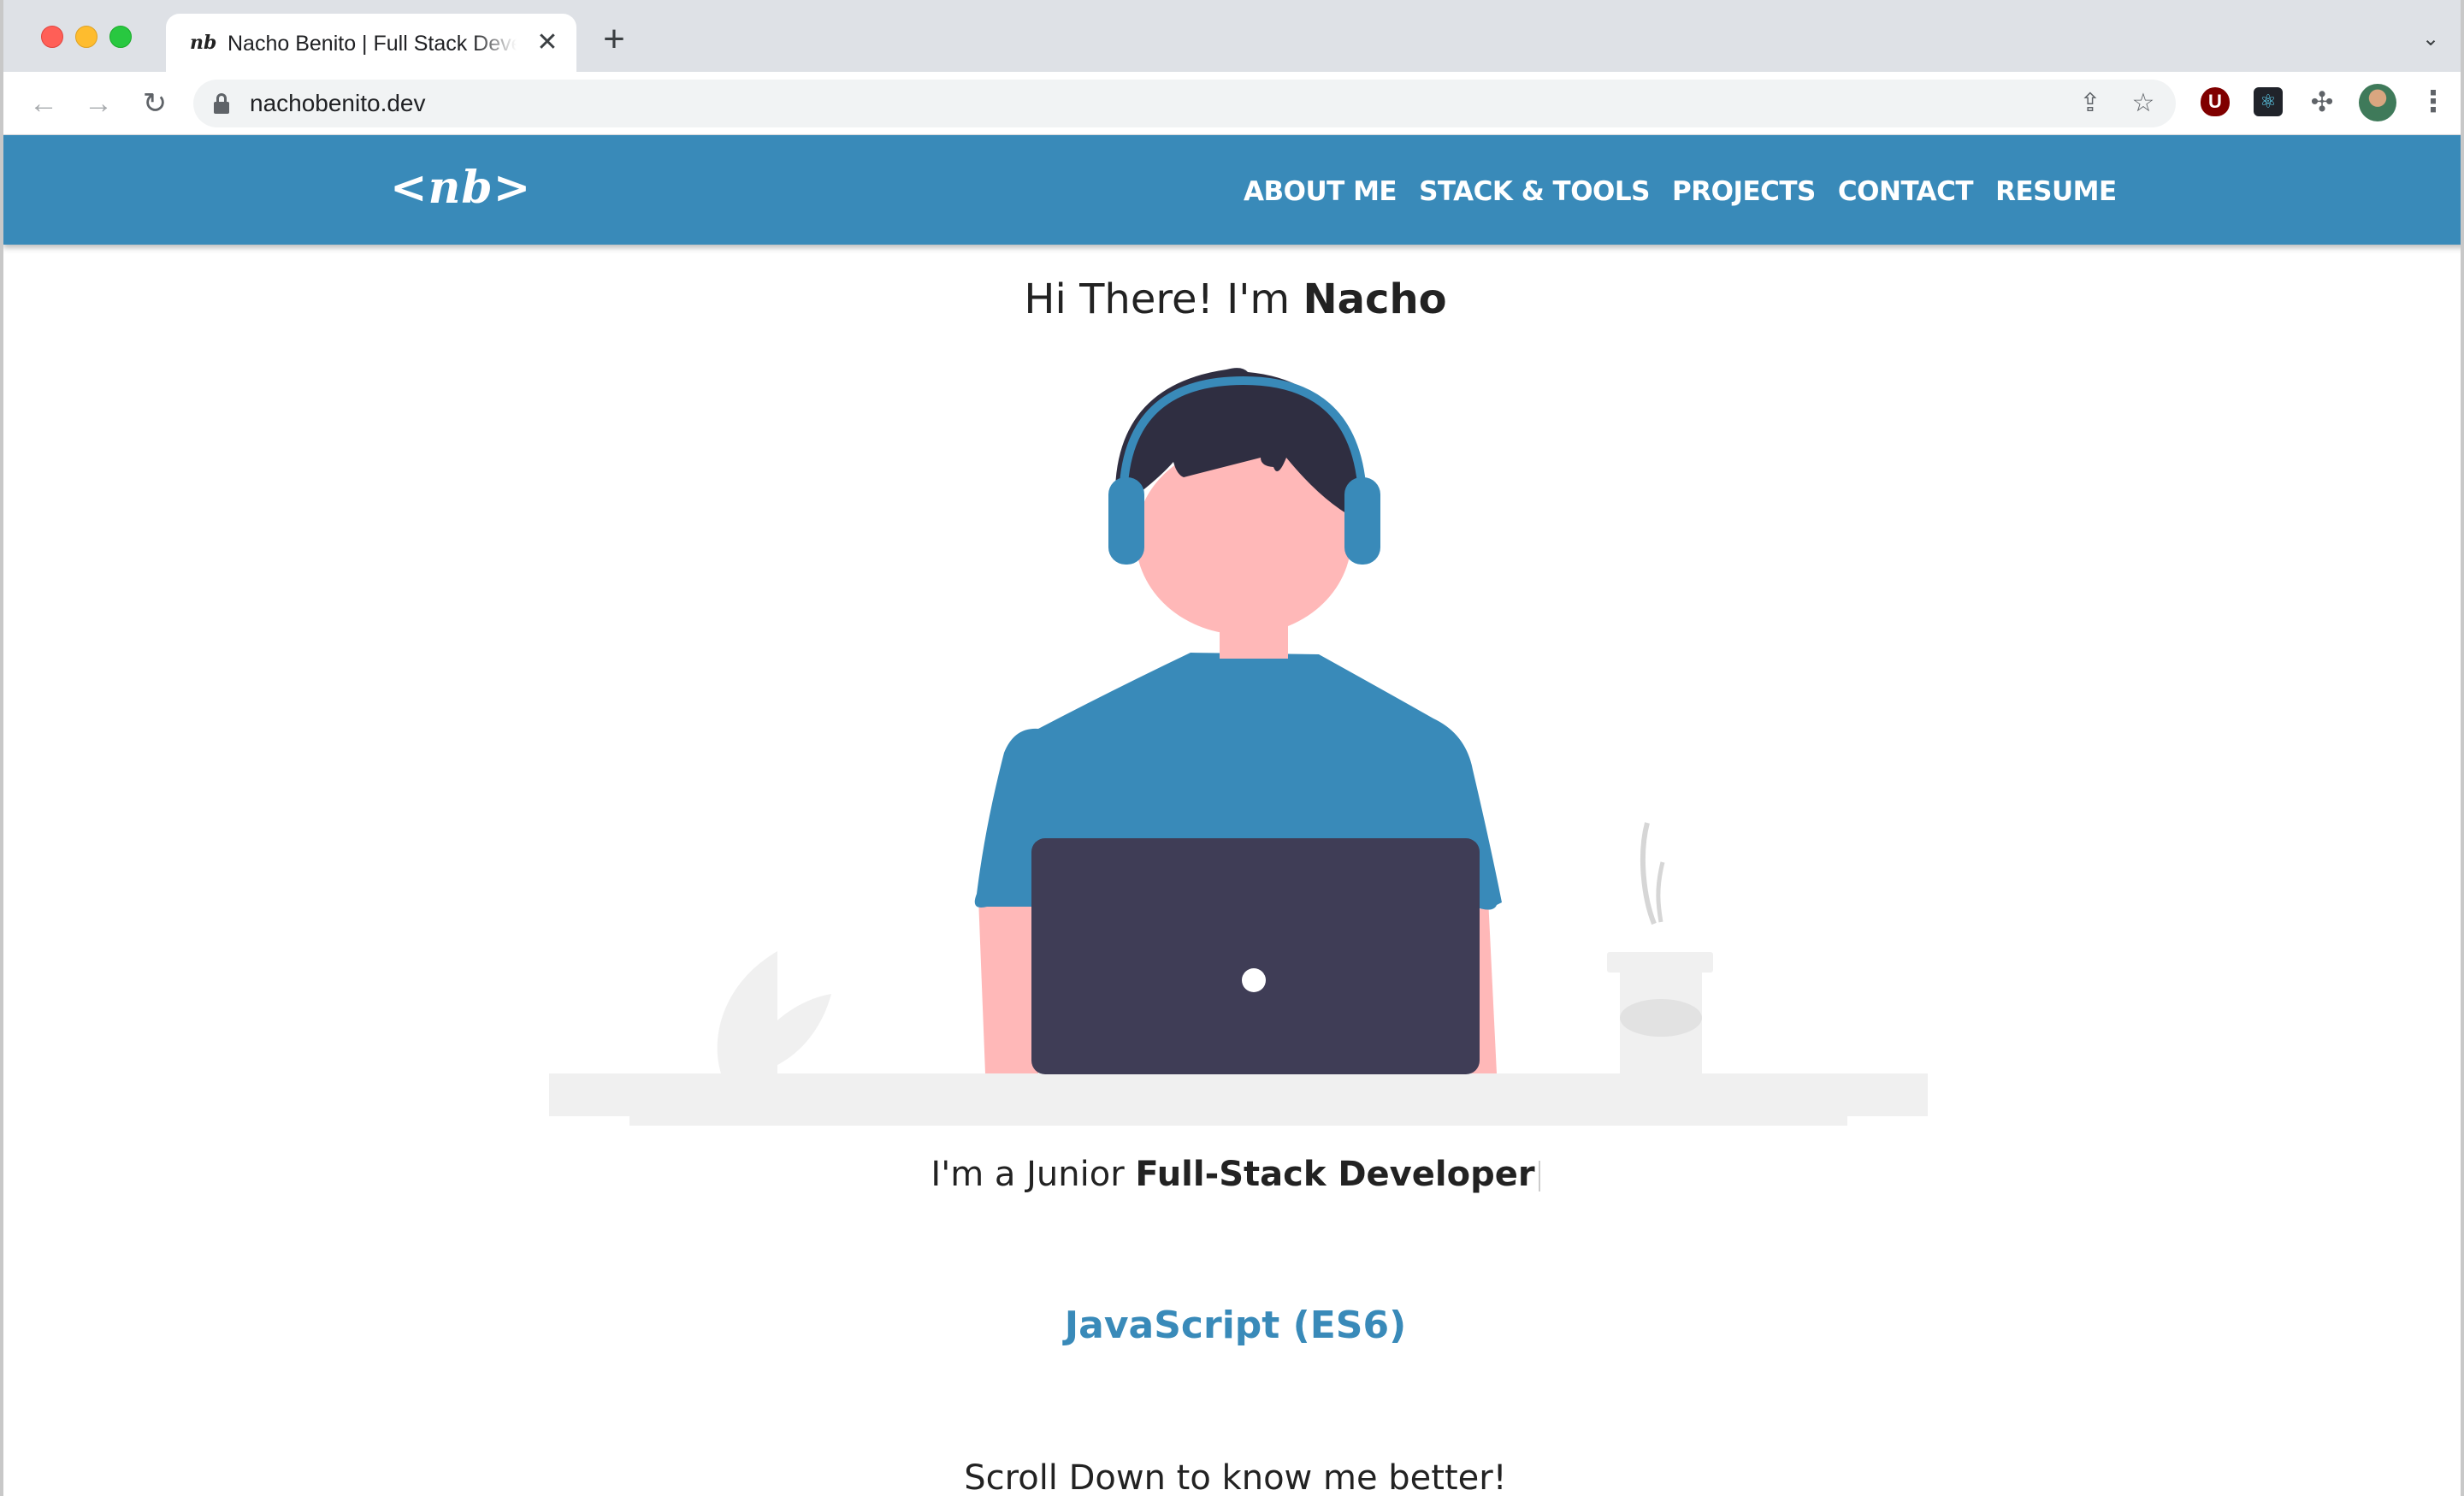  Describe the element at coordinates (2322, 102) in the screenshot. I see `extensions-puzzle-icon: ✣` at that location.